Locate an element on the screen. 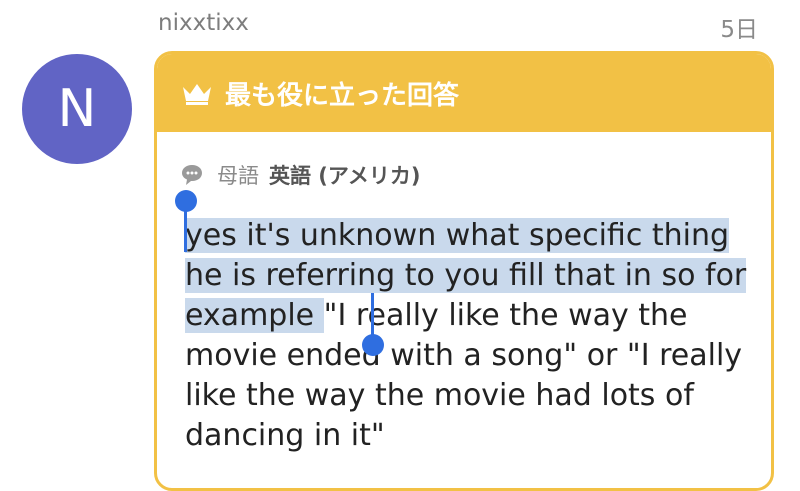  selection-end-handle is located at coordinates (373, 345).